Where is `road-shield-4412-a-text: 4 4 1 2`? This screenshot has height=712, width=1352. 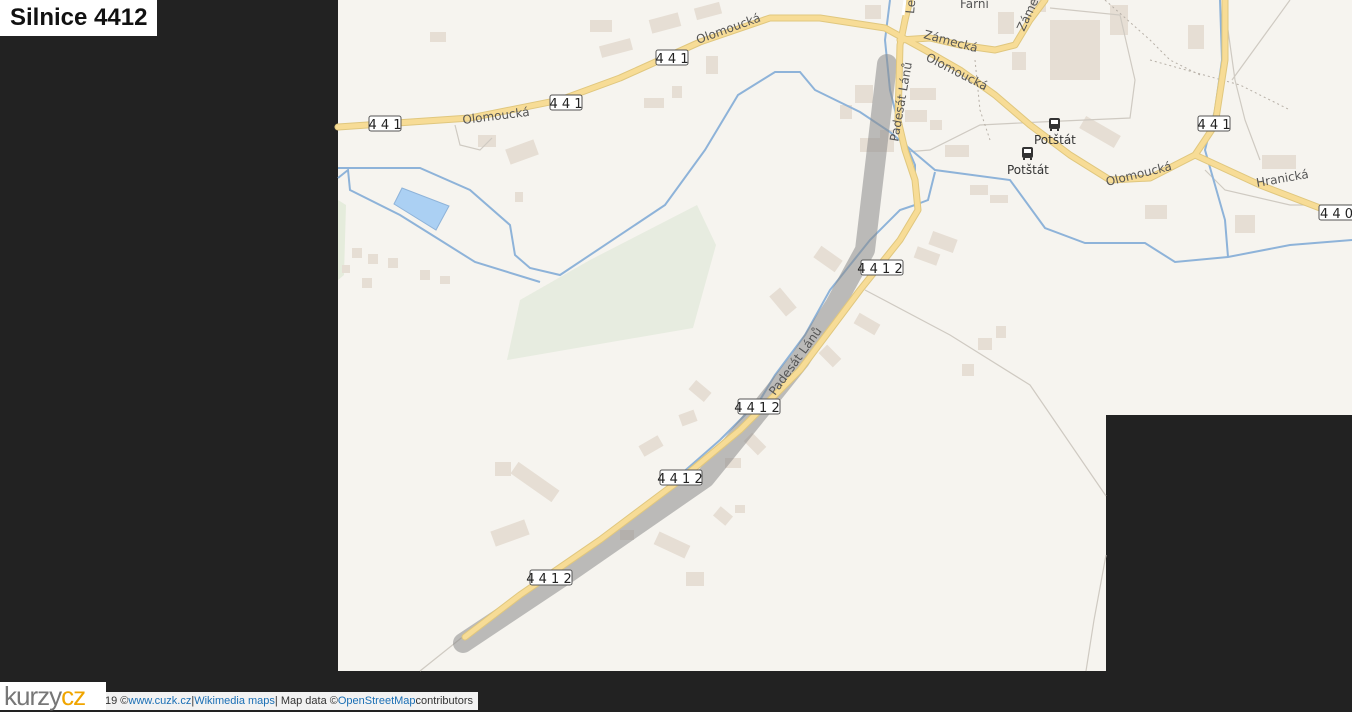
road-shield-4412-a-text: 4 4 1 2 is located at coordinates (879, 269).